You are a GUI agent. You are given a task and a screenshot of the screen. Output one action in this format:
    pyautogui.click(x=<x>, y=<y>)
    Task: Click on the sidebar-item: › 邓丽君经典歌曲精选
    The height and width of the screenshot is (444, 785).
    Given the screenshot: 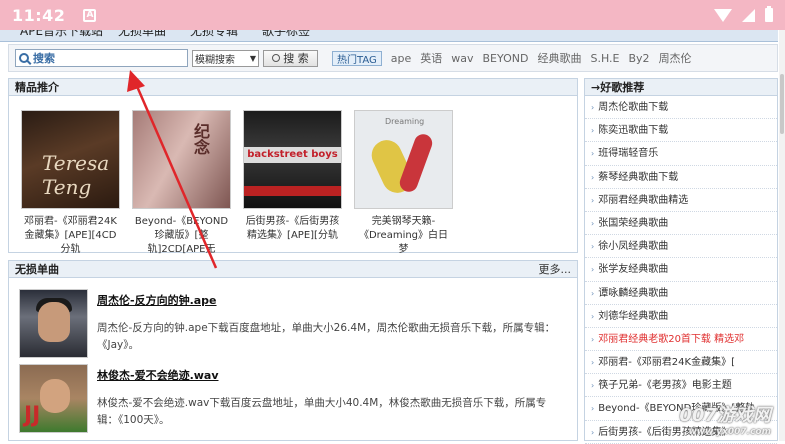 What is the action you would take?
    pyautogui.click(x=681, y=200)
    